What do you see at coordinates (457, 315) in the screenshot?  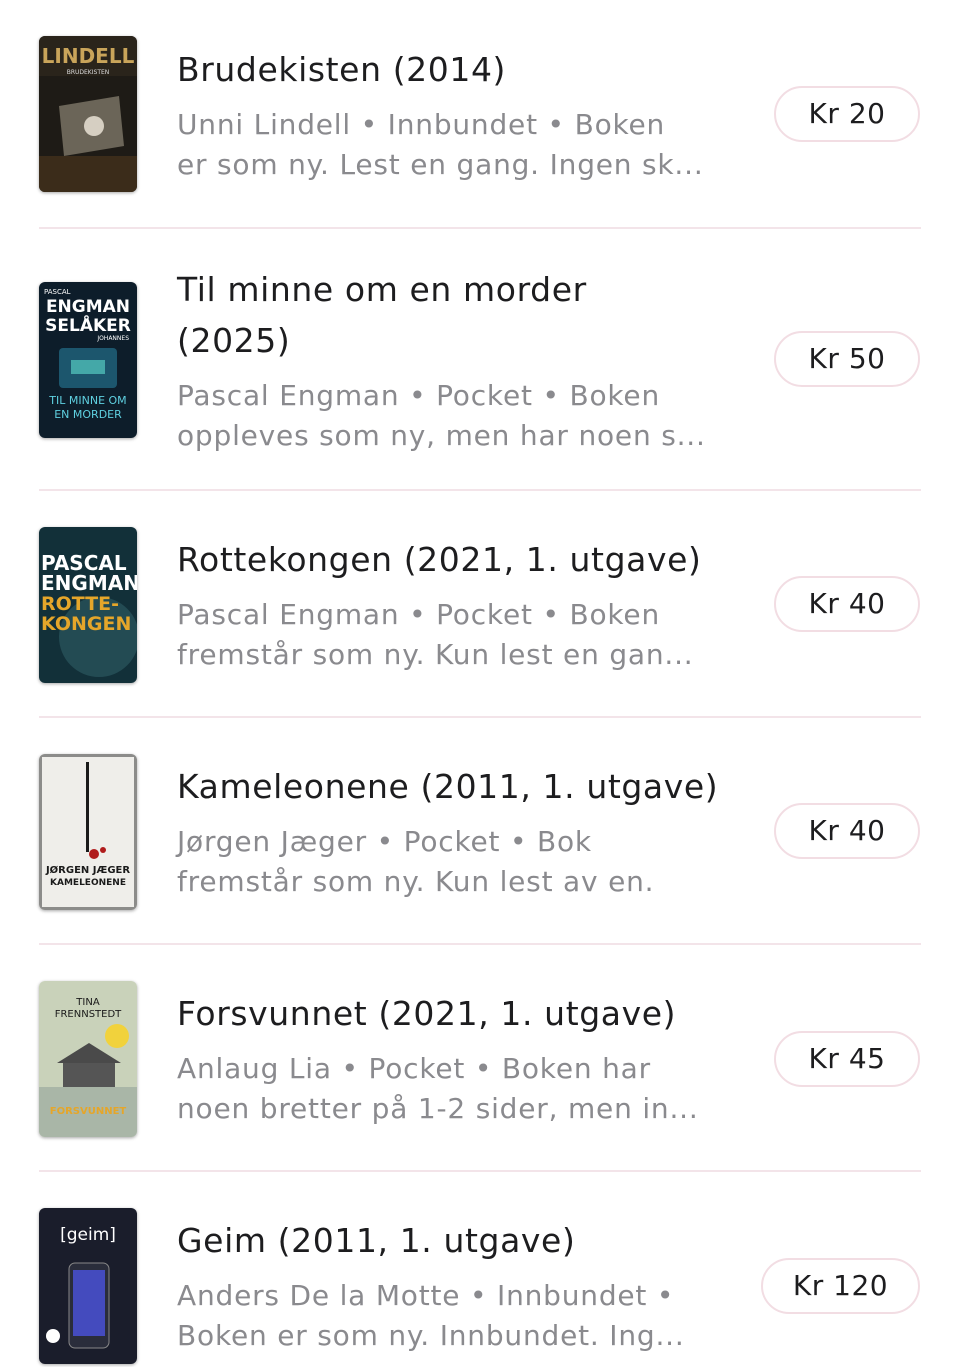 I see `listing-title: Til minne om en morder (2025)` at bounding box center [457, 315].